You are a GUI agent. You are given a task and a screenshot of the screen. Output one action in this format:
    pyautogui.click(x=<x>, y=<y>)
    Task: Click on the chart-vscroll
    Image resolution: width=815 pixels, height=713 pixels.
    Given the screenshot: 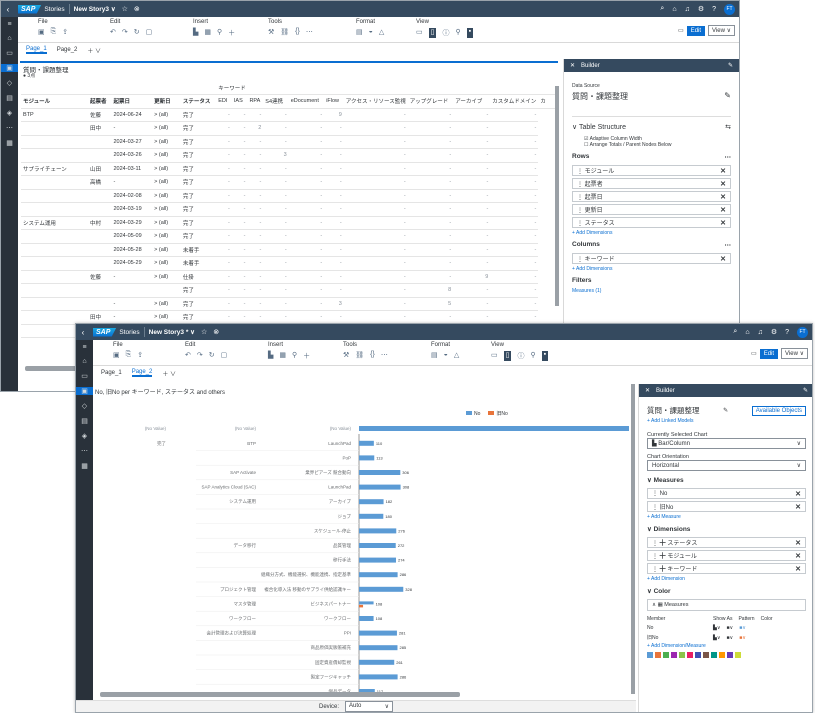 What is the action you would take?
    pyautogui.click(x=633, y=539)
    